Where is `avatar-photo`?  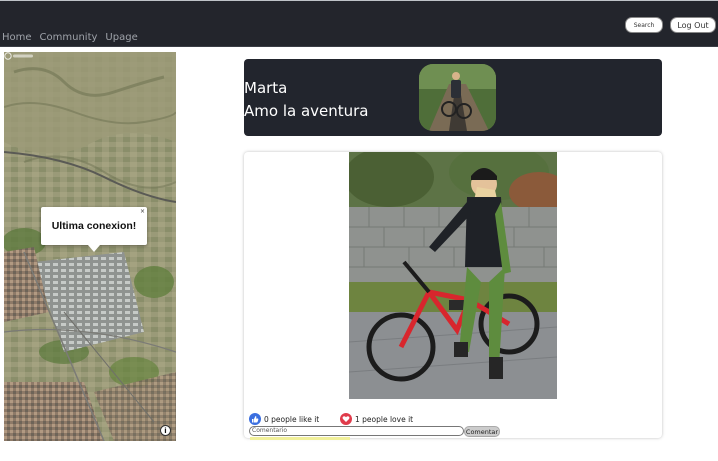
avatar-photo is located at coordinates (457, 97).